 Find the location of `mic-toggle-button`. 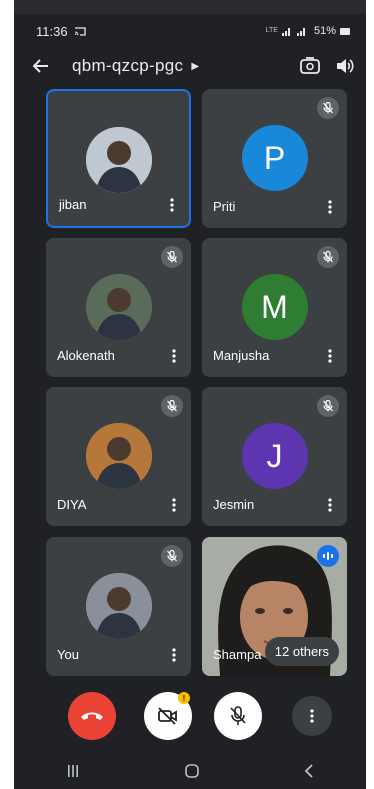

mic-toggle-button is located at coordinates (238, 716).